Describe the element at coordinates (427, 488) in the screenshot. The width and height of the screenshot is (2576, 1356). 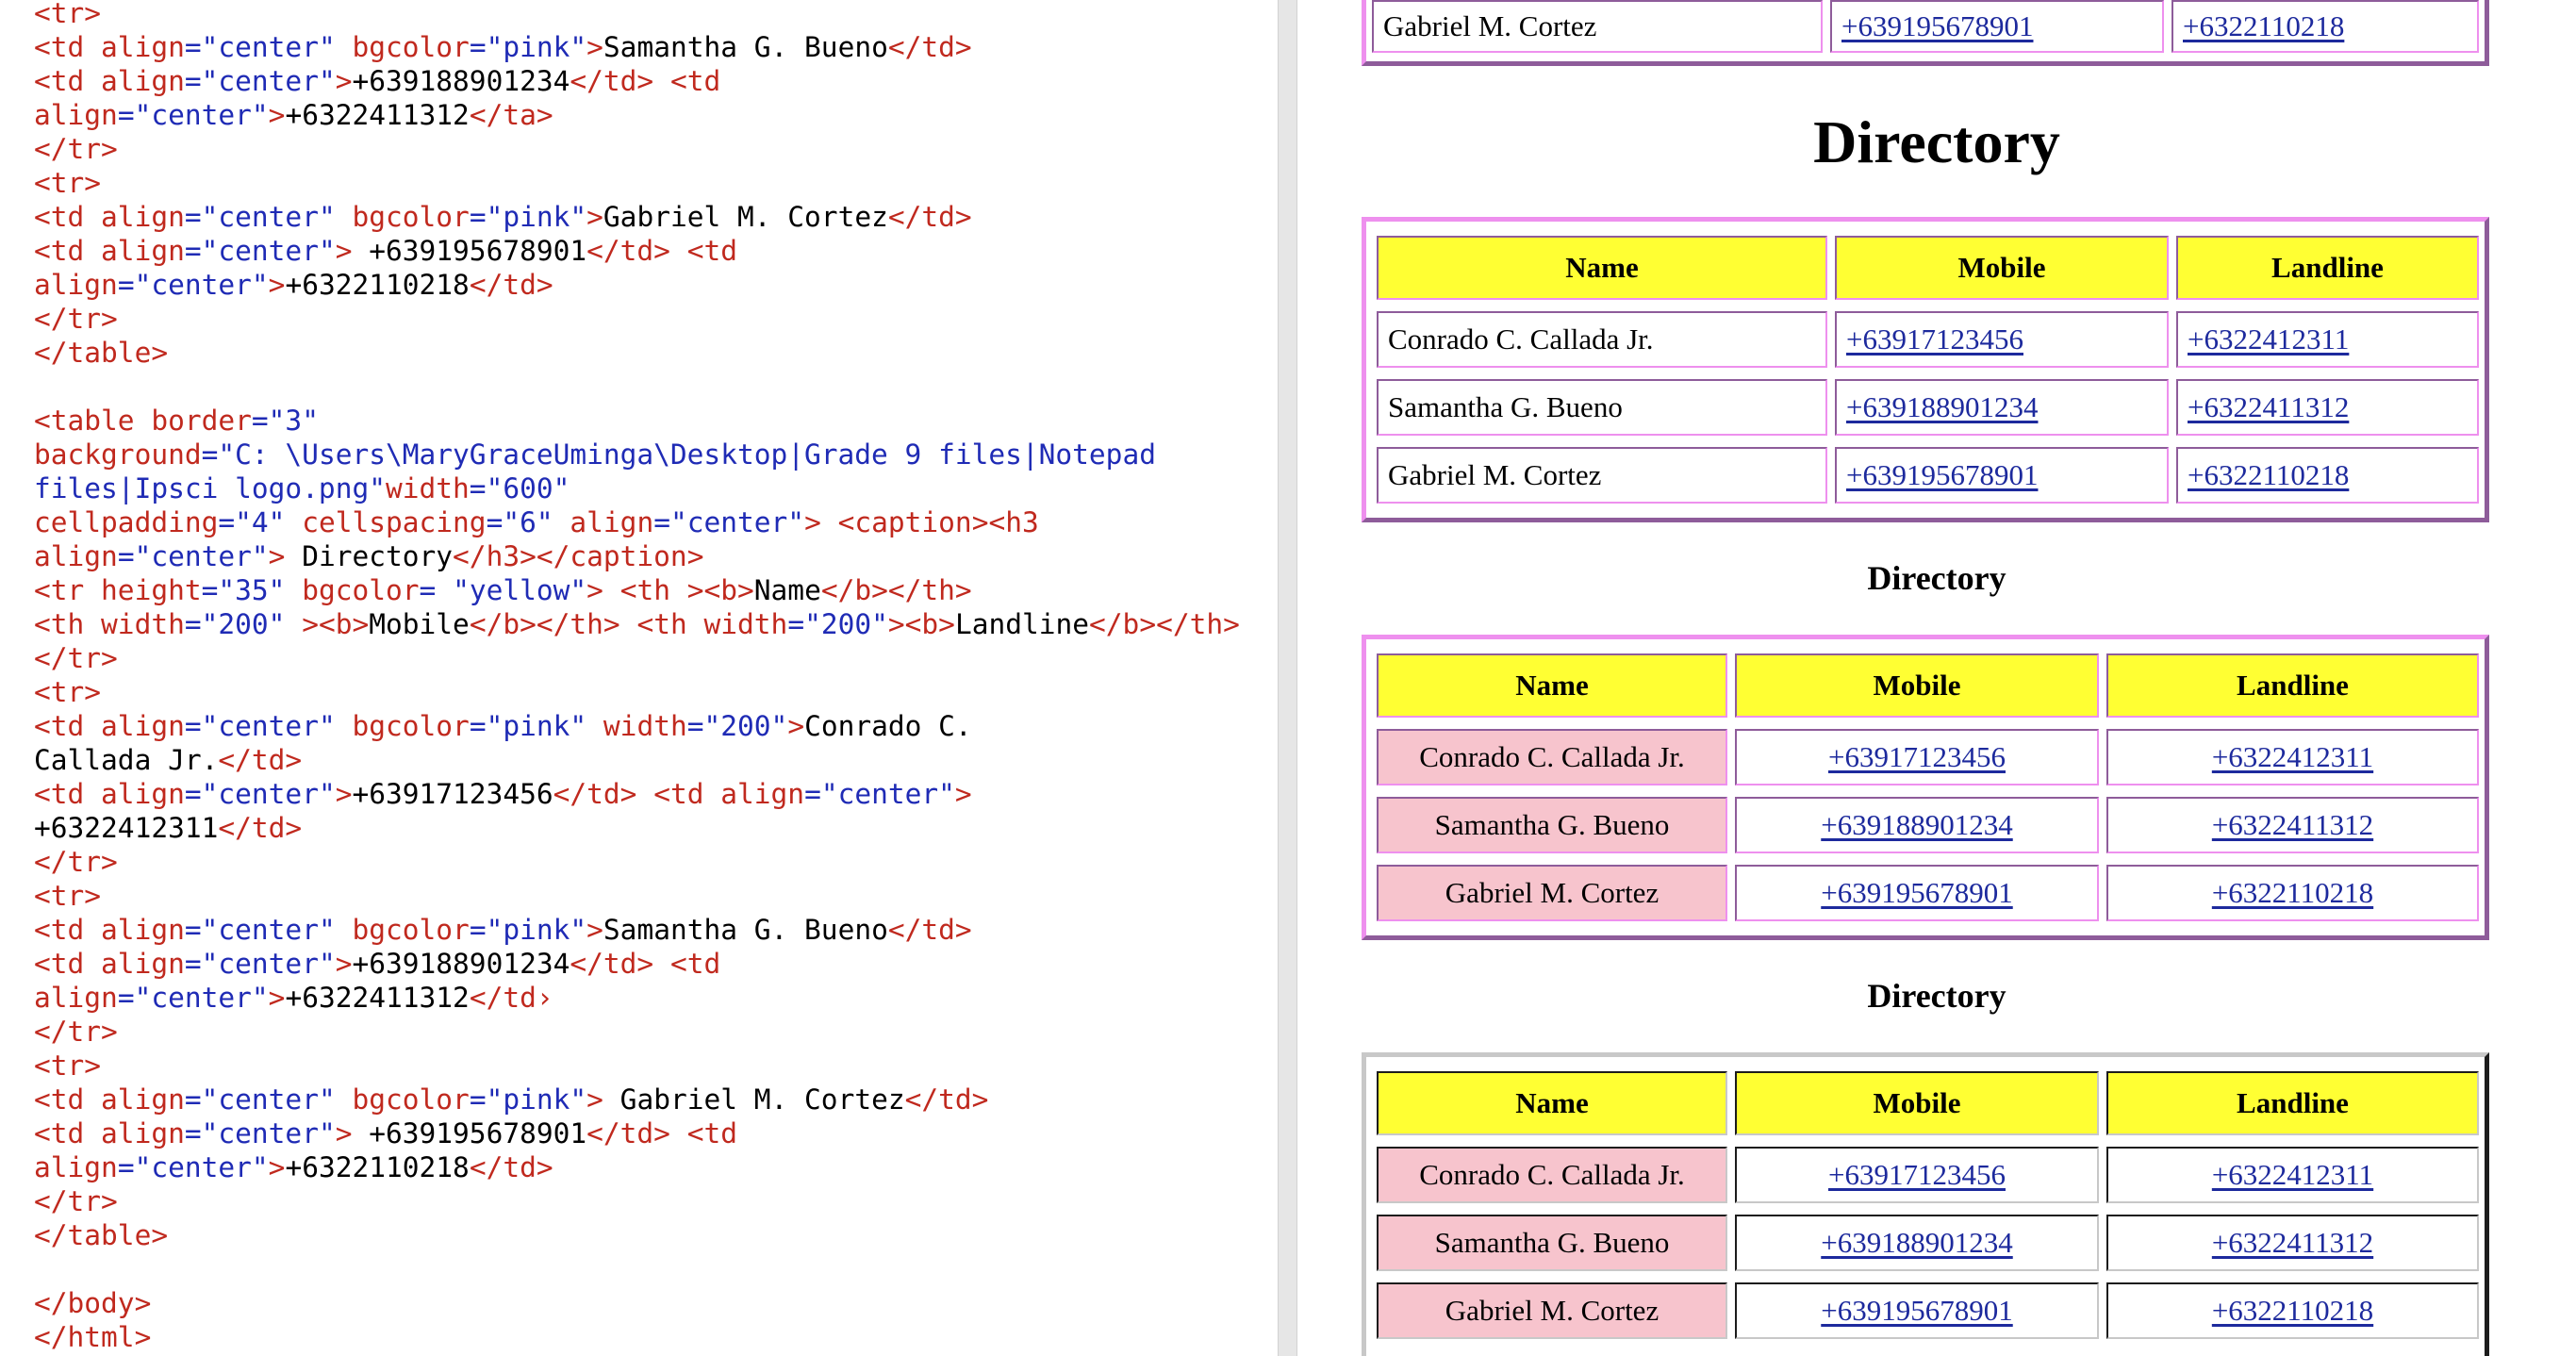
I see `code-token: width` at that location.